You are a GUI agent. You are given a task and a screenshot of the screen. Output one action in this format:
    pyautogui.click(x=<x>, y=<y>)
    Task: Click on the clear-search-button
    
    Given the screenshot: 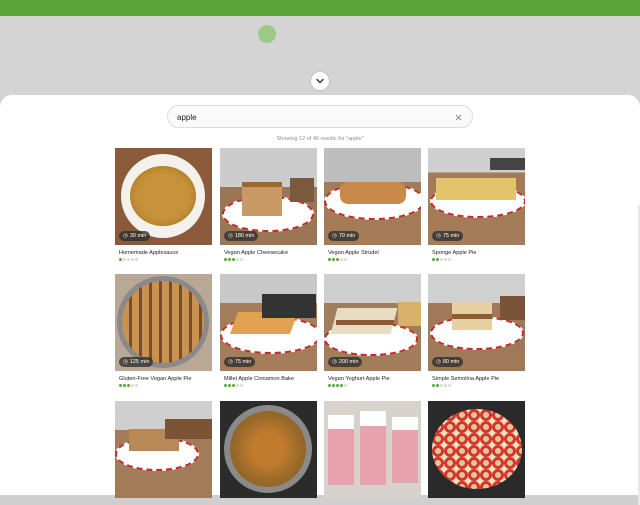 What is the action you would take?
    pyautogui.click(x=458, y=117)
    